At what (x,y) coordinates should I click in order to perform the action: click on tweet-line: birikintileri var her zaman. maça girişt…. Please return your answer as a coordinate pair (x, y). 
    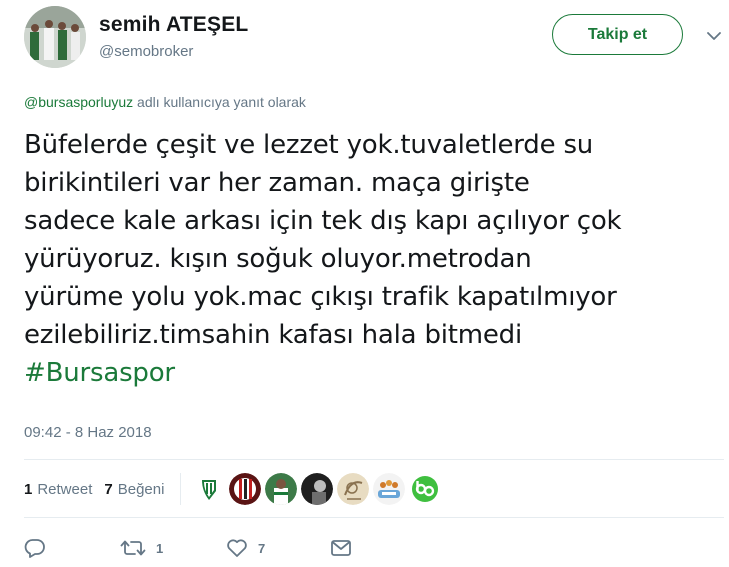
    Looking at the image, I should click on (277, 183).